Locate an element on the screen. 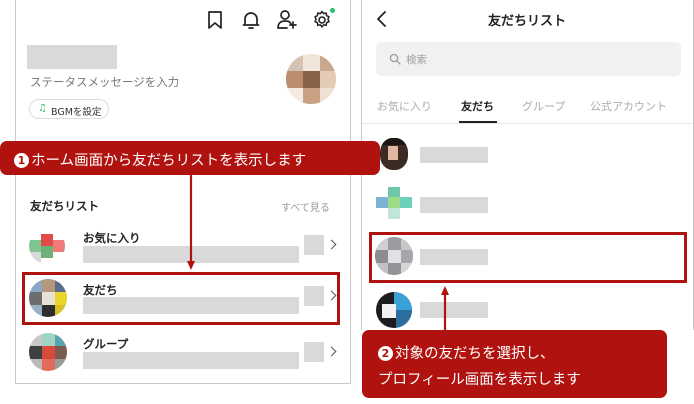 The height and width of the screenshot is (404, 694). bgm-button: ♫ BGMを設定 is located at coordinates (69, 109).